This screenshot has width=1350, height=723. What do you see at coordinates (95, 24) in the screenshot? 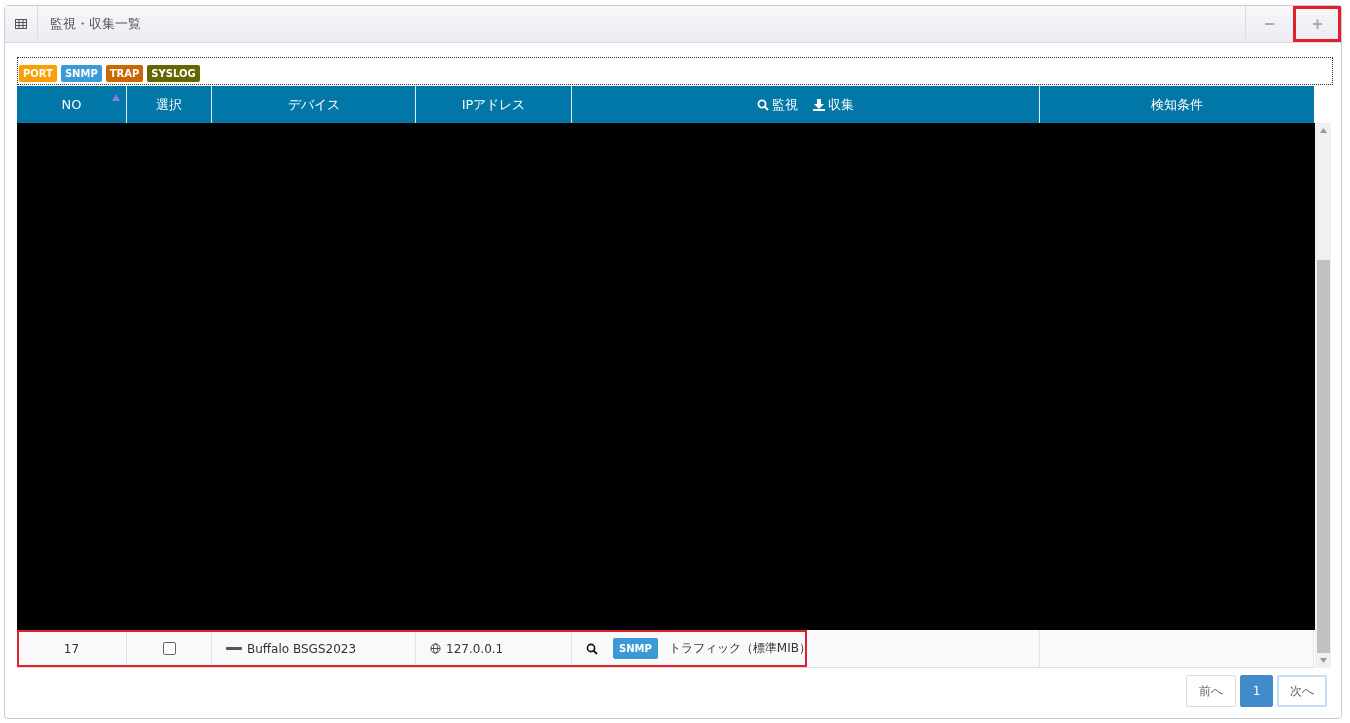
I see `panel-title: 監視・収集一覧` at bounding box center [95, 24].